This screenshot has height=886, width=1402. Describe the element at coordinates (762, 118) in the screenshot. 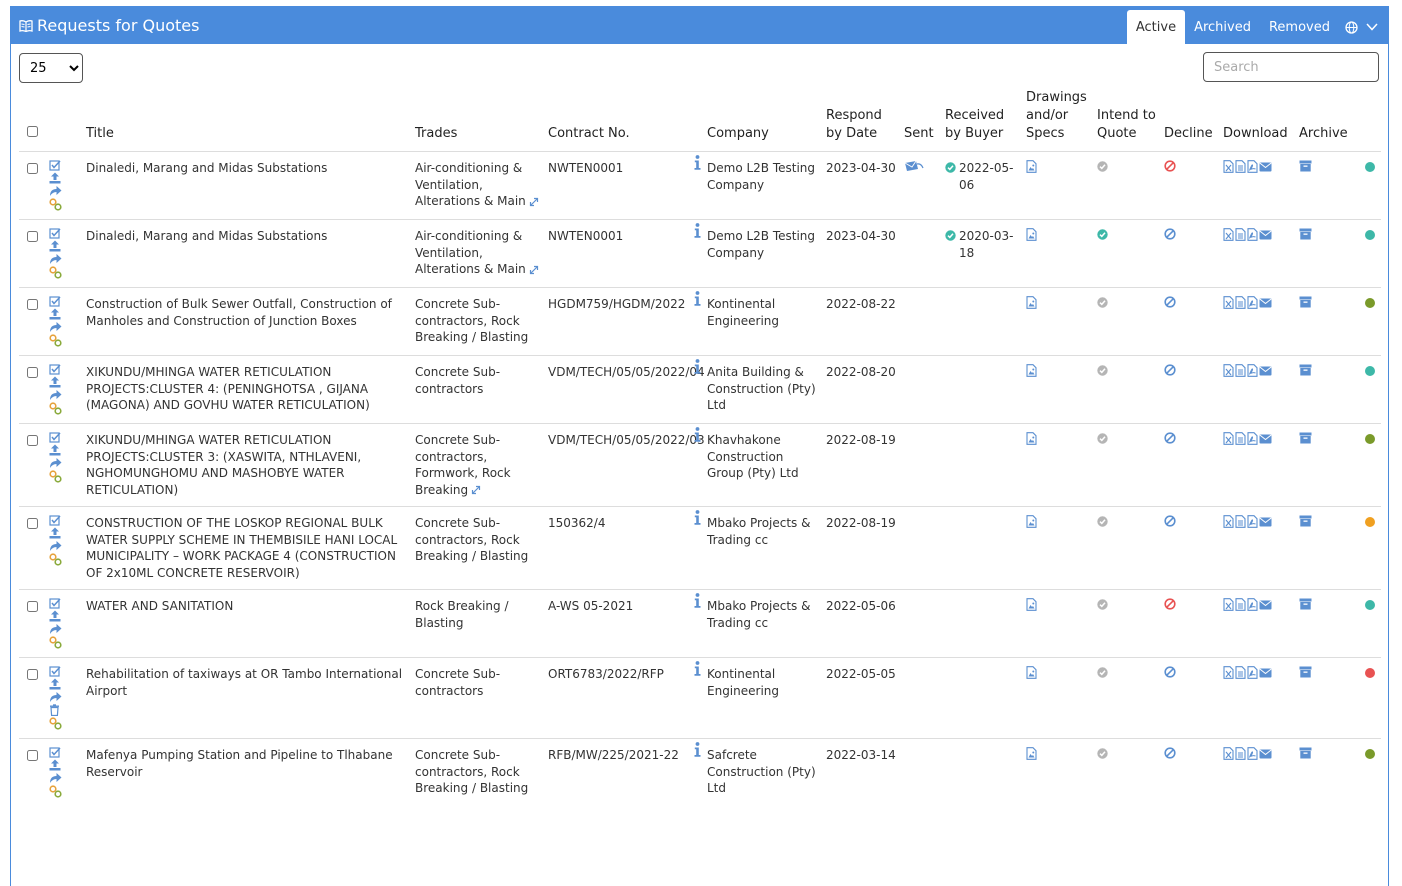

I see `col-company: Company` at that location.